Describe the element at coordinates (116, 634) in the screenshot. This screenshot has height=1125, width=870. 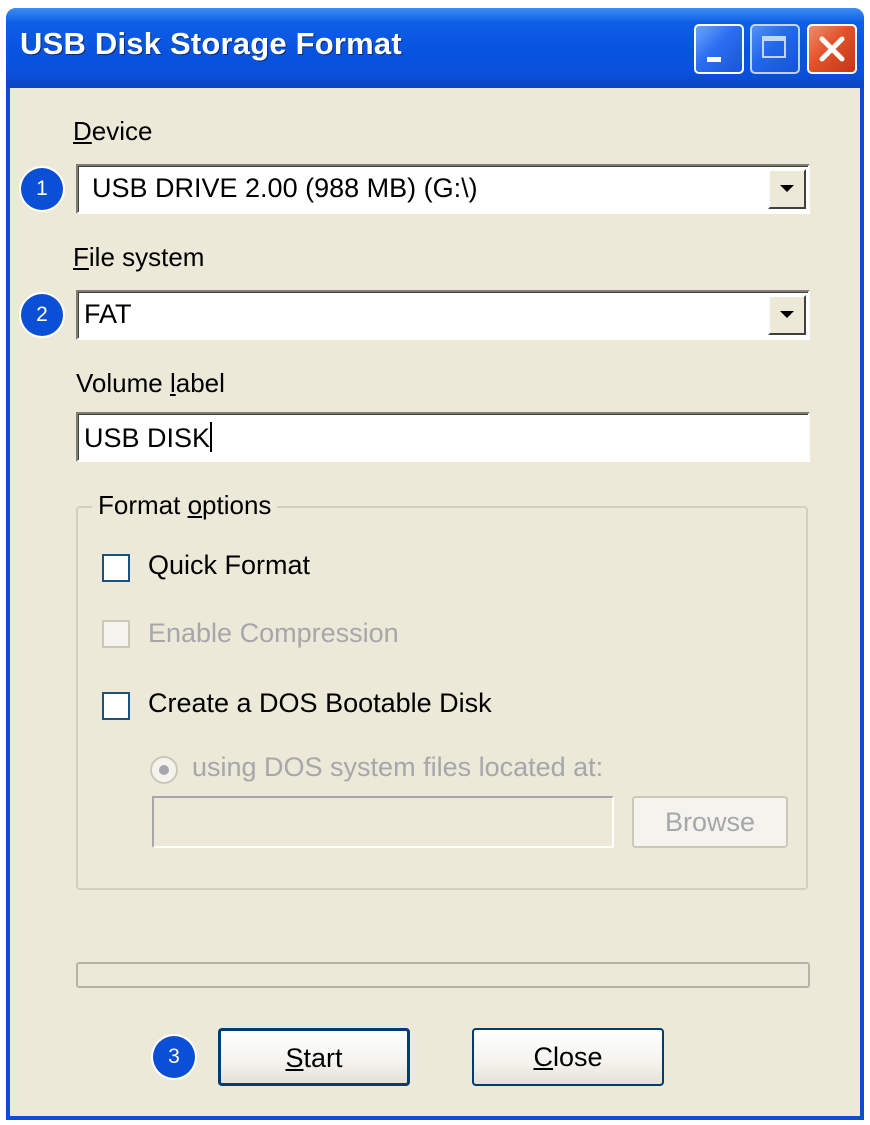
I see `enable-compression-checkbox` at that location.